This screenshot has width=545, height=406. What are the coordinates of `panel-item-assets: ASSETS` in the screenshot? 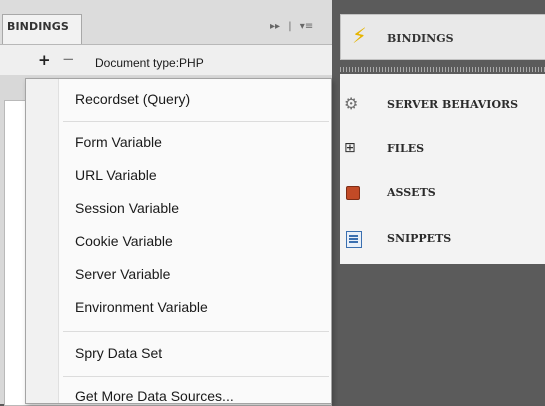 It's located at (411, 192).